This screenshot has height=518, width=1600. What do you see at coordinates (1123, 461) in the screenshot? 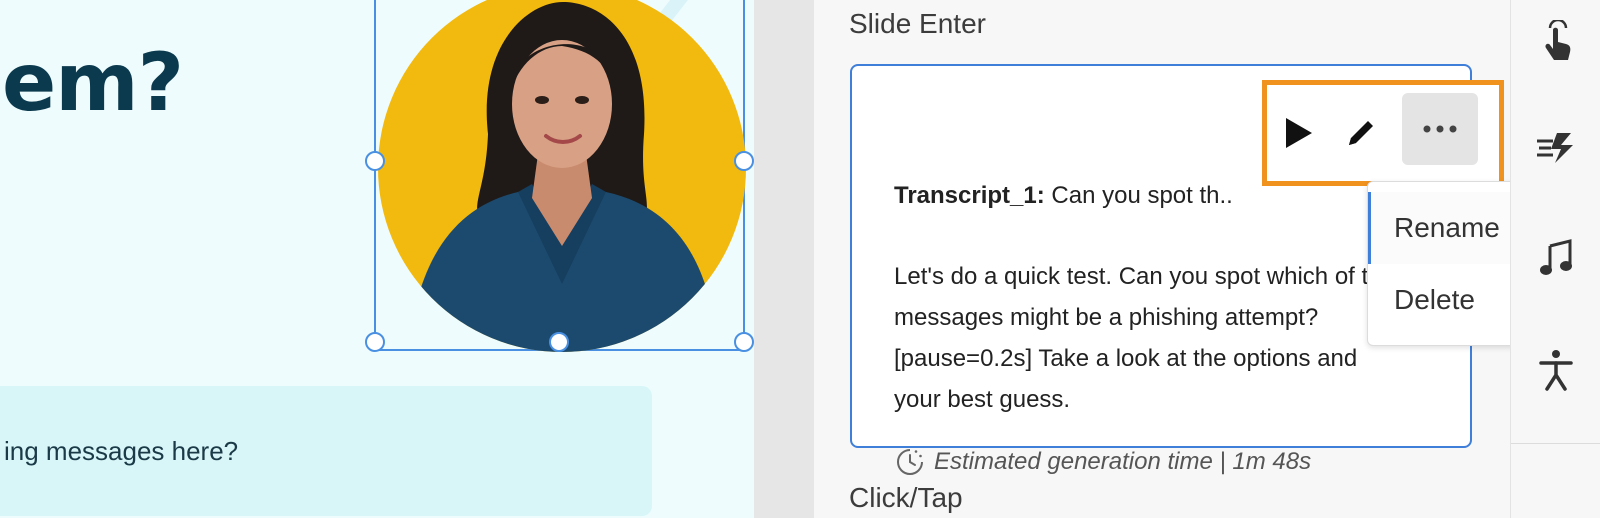
I see `generation-estimate-text: Estimated generation time | 1m 48s` at bounding box center [1123, 461].